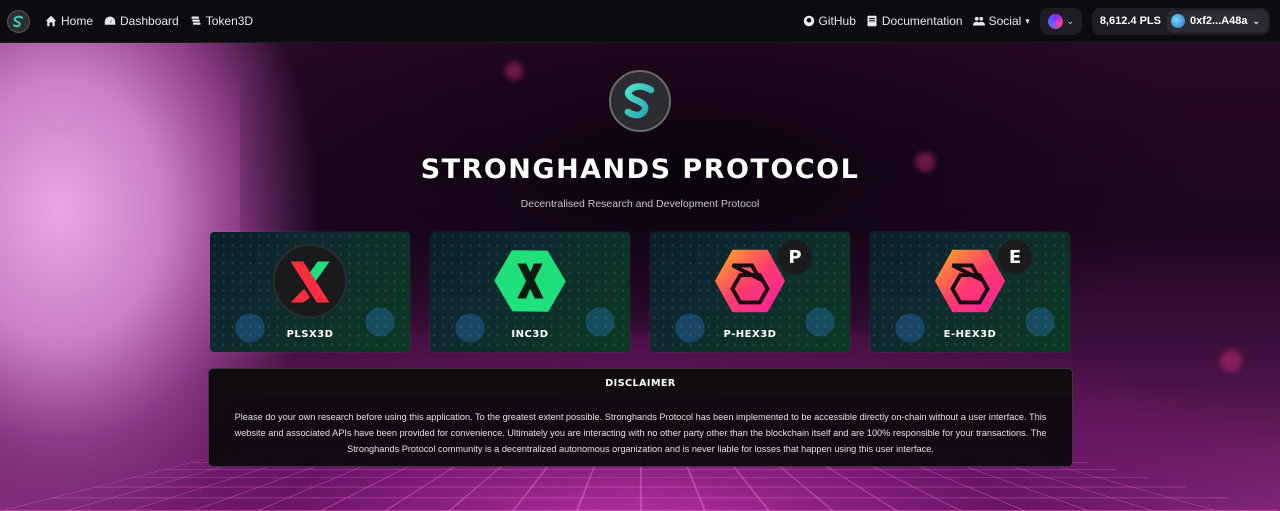 This screenshot has height=511, width=1280. I want to click on book-icon, so click(872, 21).